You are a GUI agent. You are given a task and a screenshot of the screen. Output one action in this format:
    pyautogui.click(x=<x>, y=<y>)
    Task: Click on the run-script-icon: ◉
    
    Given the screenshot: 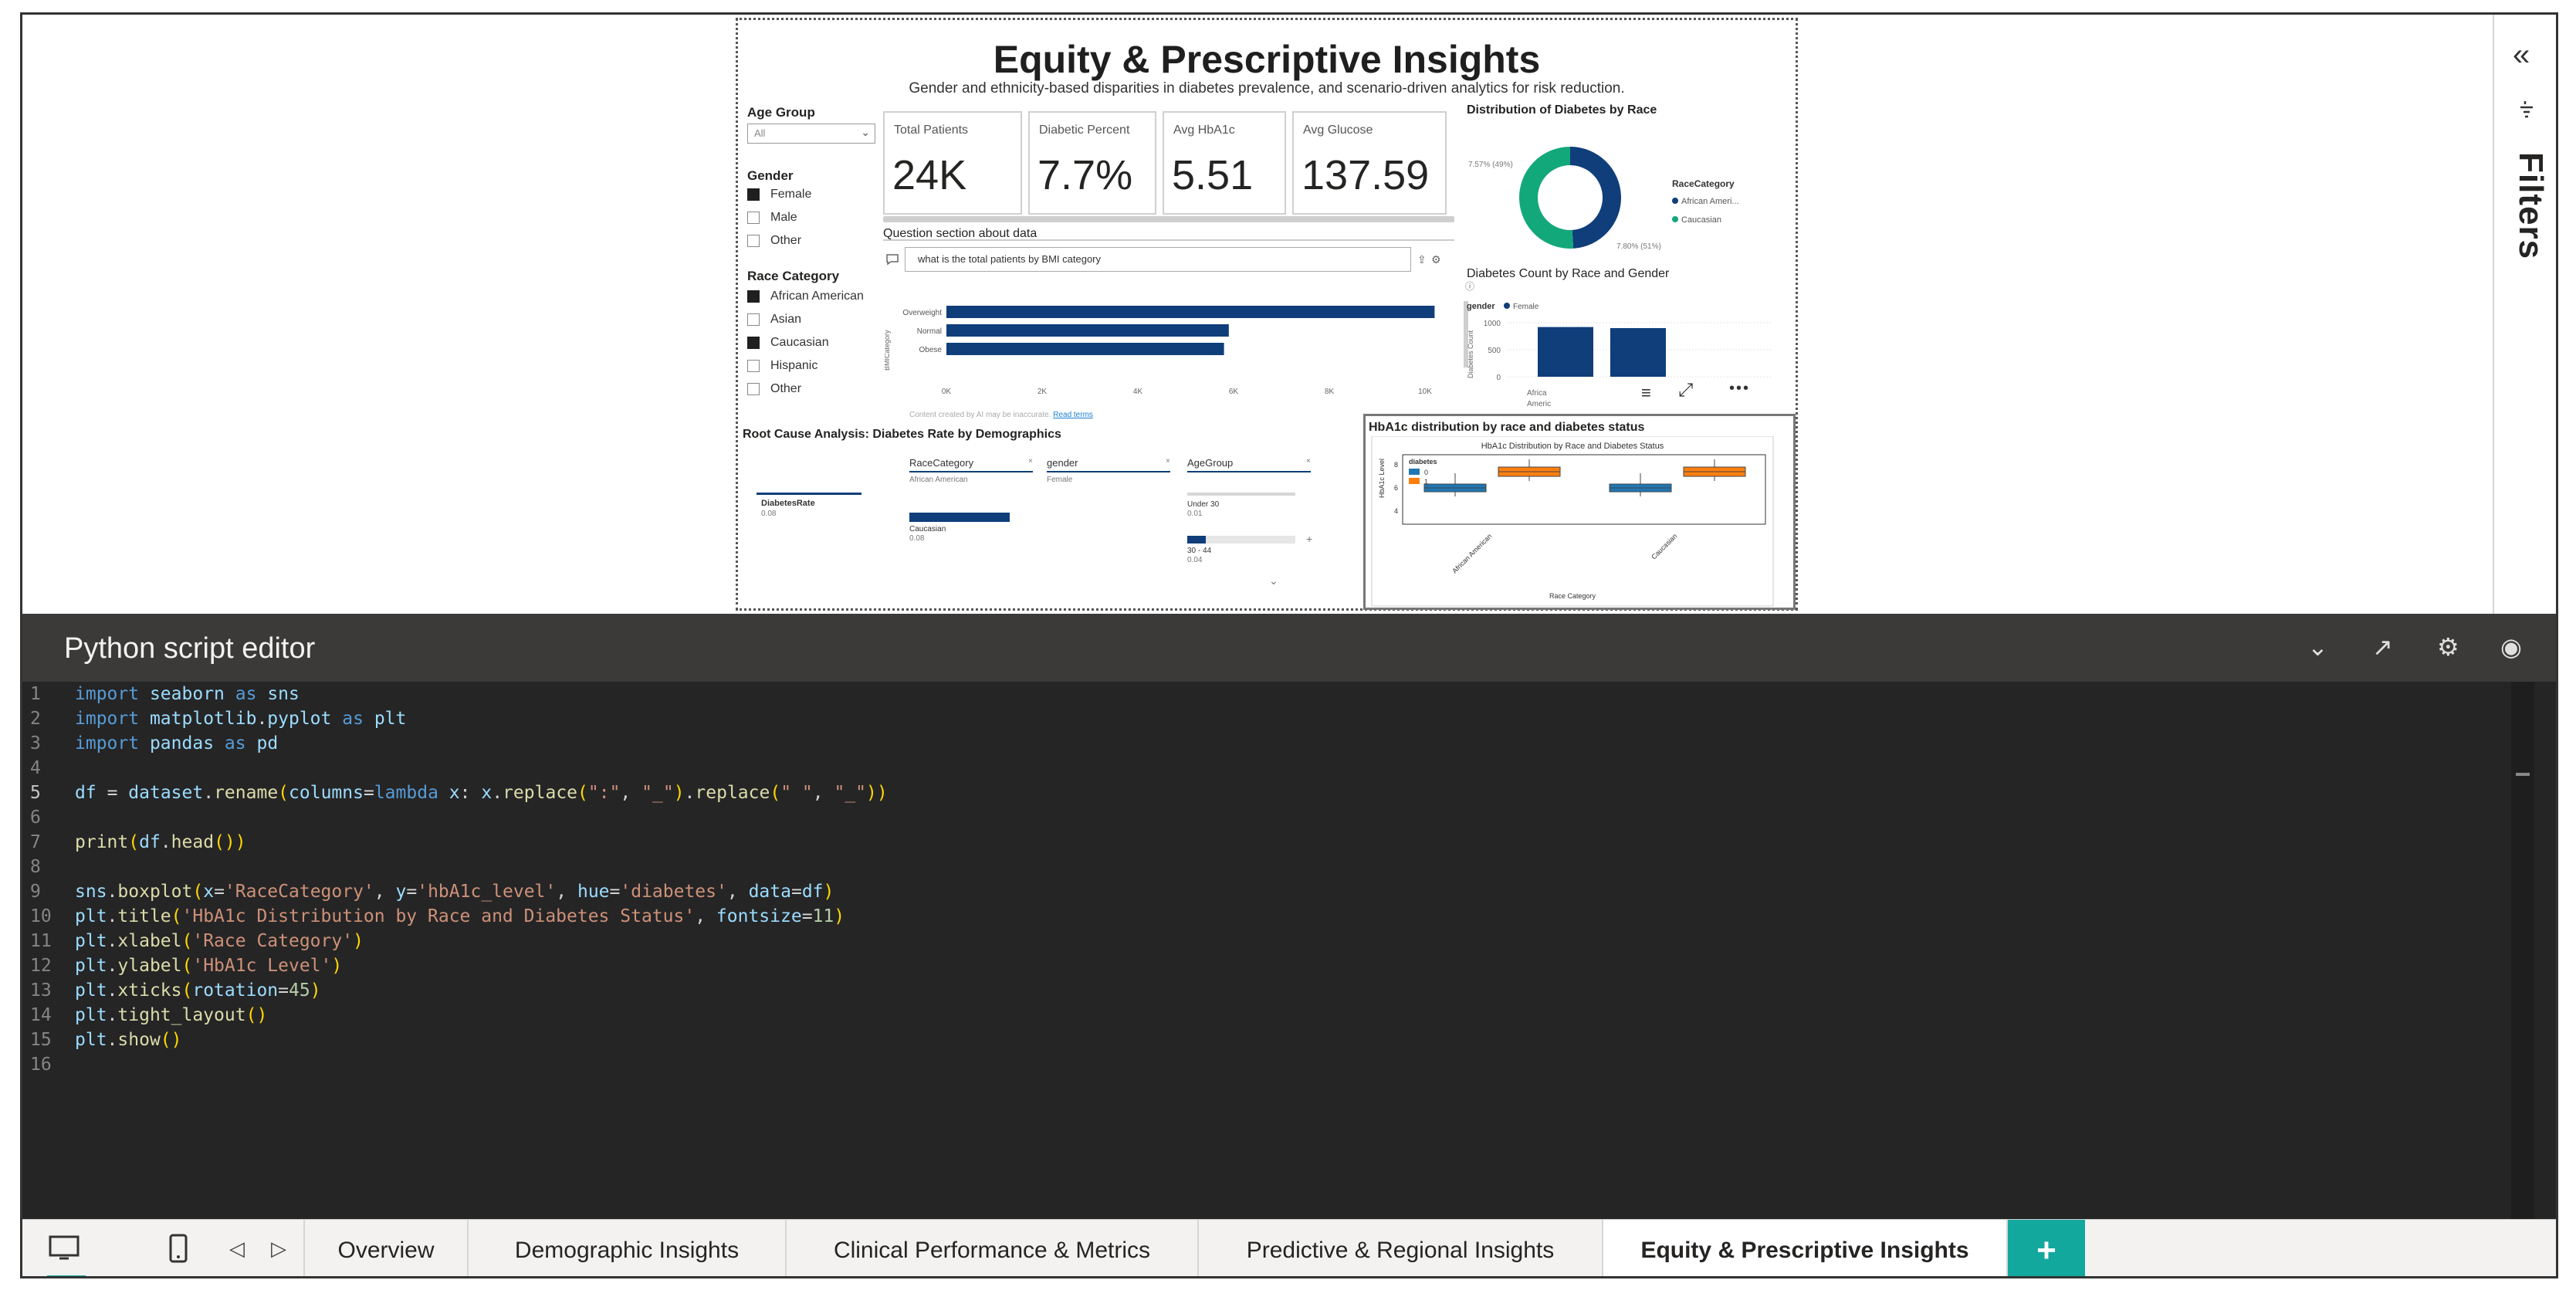 What is the action you would take?
    pyautogui.click(x=2511, y=647)
    